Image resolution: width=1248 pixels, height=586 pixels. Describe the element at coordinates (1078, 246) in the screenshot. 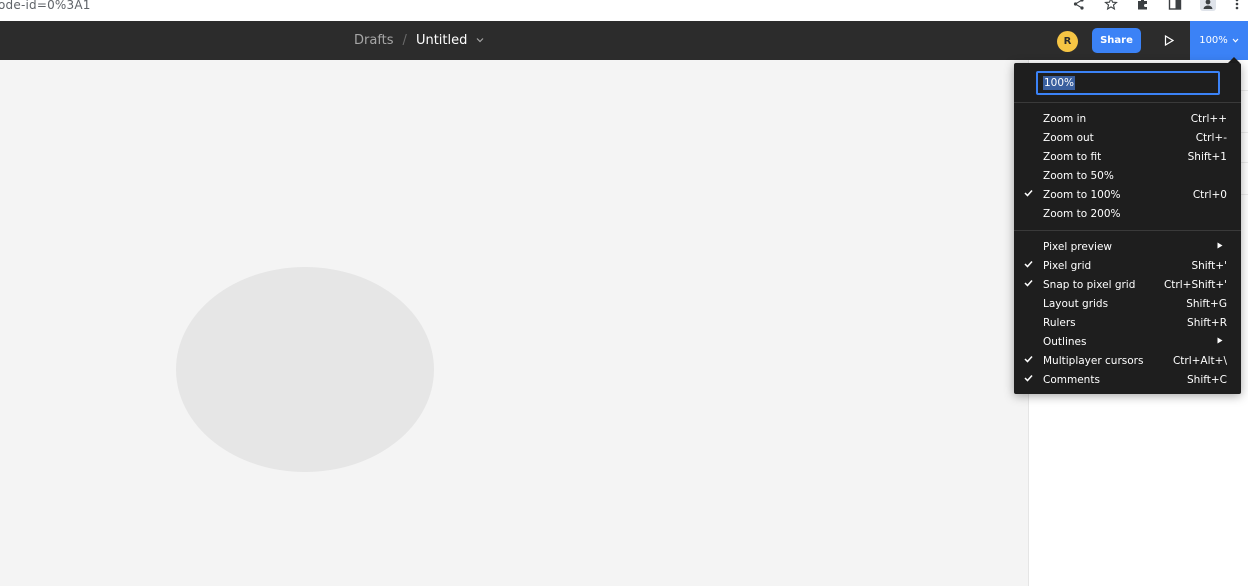

I see `menu-item-label: Pixel preview` at that location.